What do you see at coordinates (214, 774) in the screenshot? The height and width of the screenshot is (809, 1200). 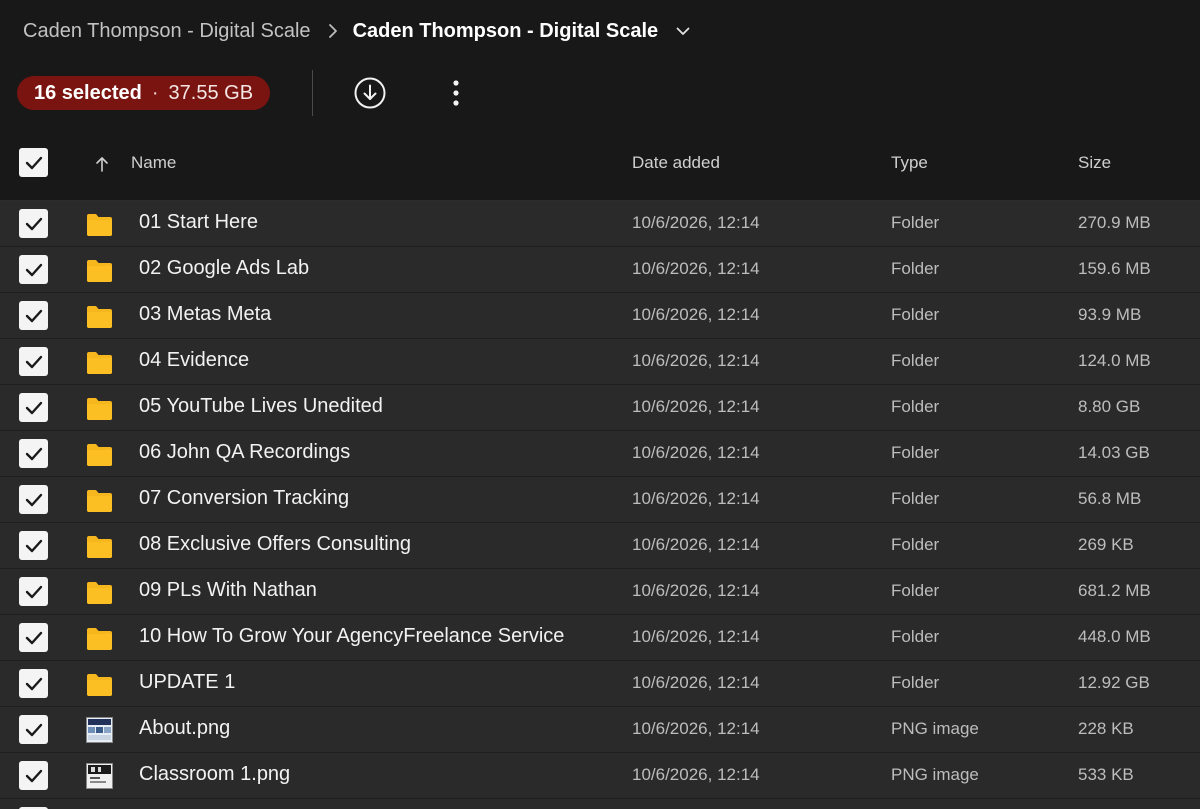 I see `file-name: Classroom 1.png` at bounding box center [214, 774].